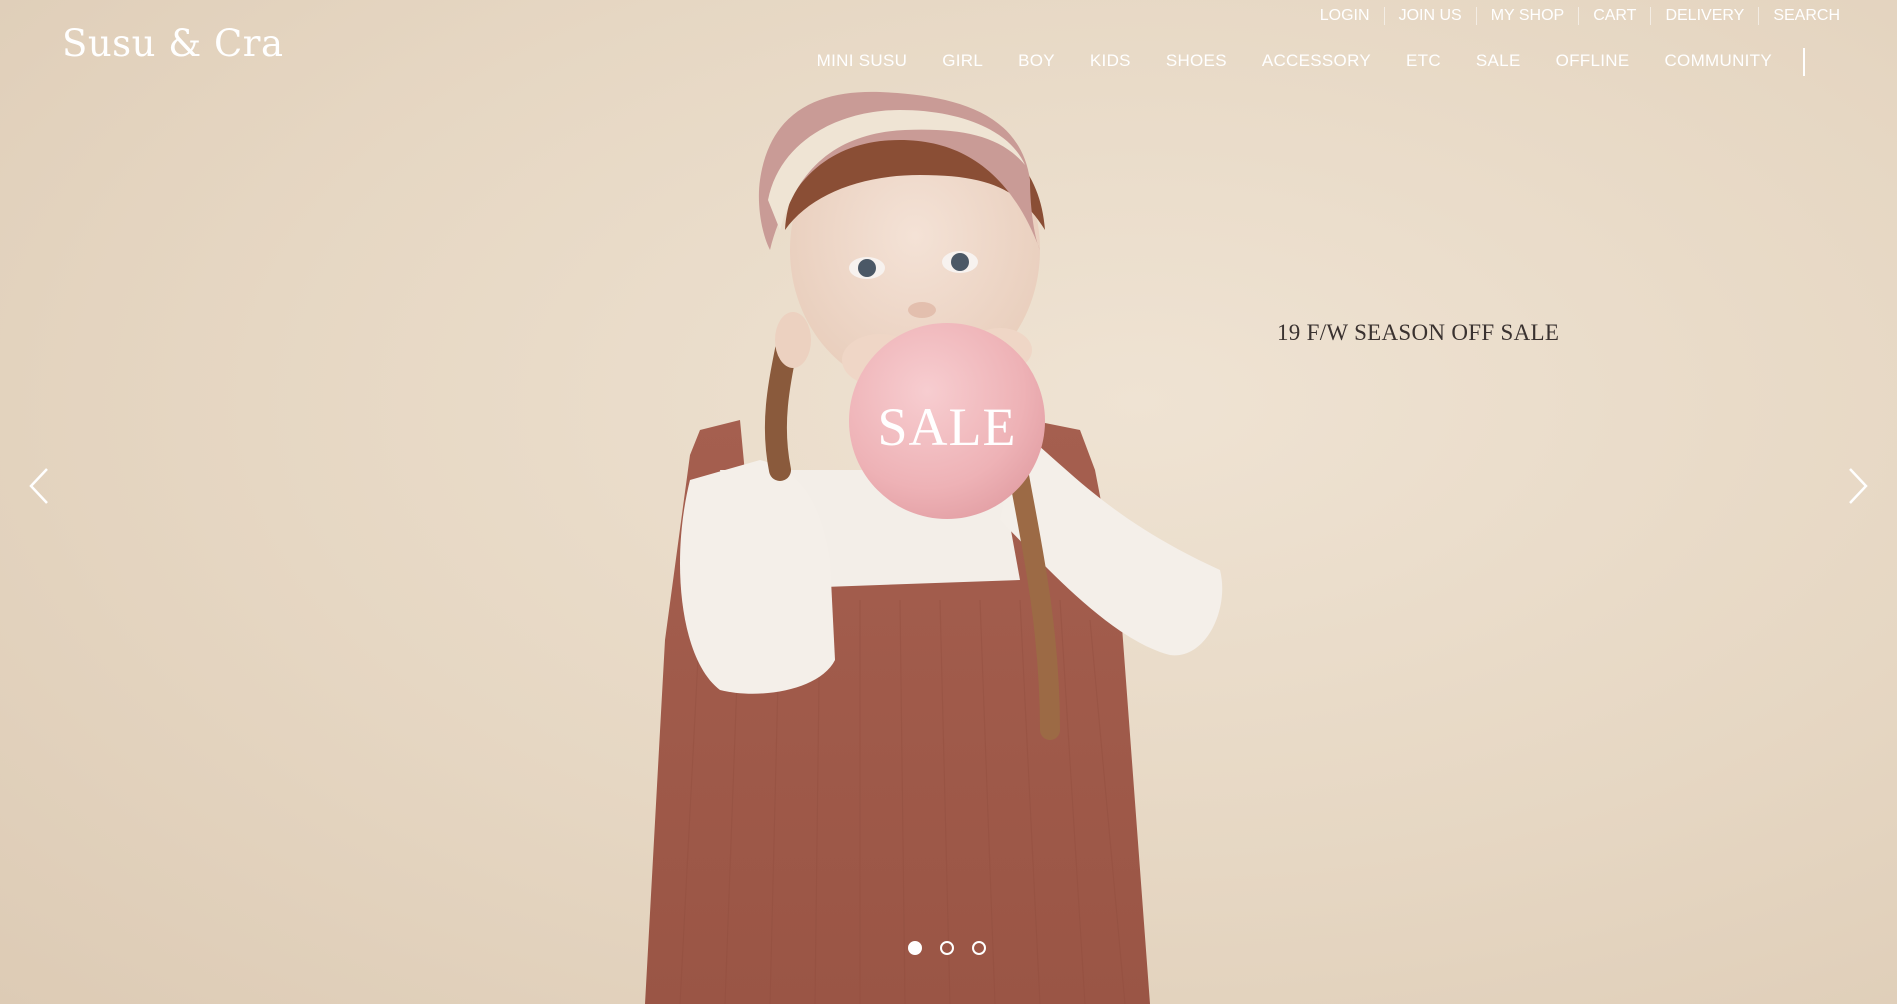 The width and height of the screenshot is (1897, 1008). Describe the element at coordinates (1527, 16) in the screenshot. I see `my-shop-link: MY SHOP` at that location.